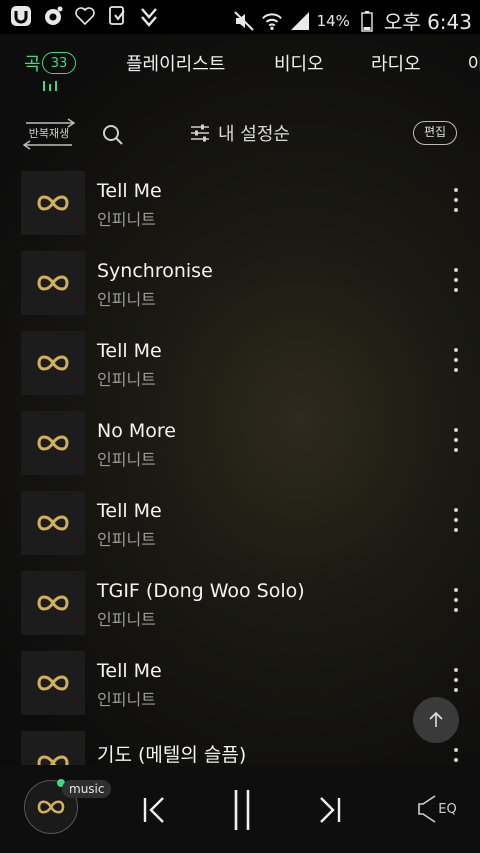 This screenshot has width=480, height=853. What do you see at coordinates (87, 789) in the screenshot?
I see `music-tag: music` at bounding box center [87, 789].